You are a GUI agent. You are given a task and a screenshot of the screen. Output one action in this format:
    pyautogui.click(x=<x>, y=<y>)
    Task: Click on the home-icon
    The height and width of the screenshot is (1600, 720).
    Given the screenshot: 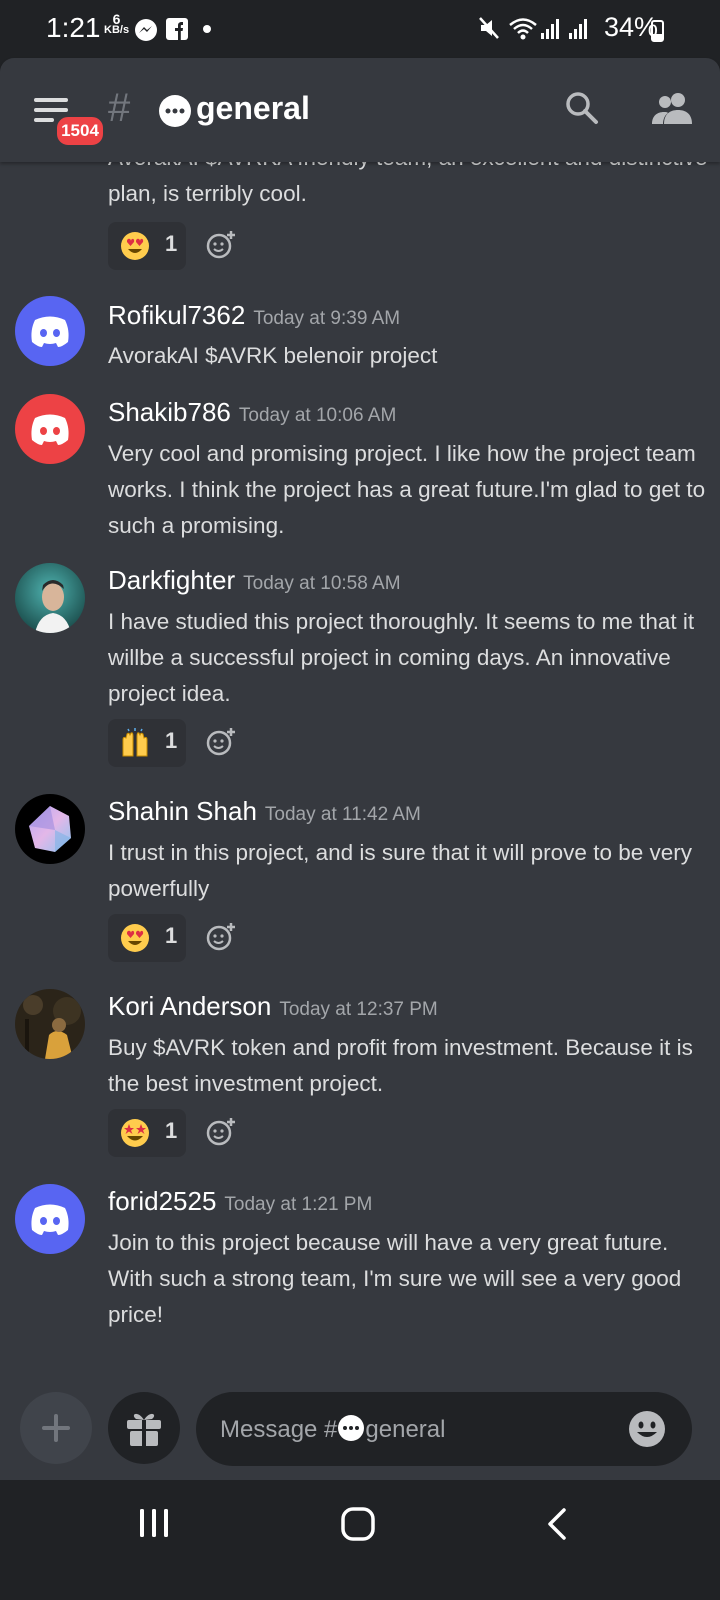 What is the action you would take?
    pyautogui.click(x=358, y=1524)
    